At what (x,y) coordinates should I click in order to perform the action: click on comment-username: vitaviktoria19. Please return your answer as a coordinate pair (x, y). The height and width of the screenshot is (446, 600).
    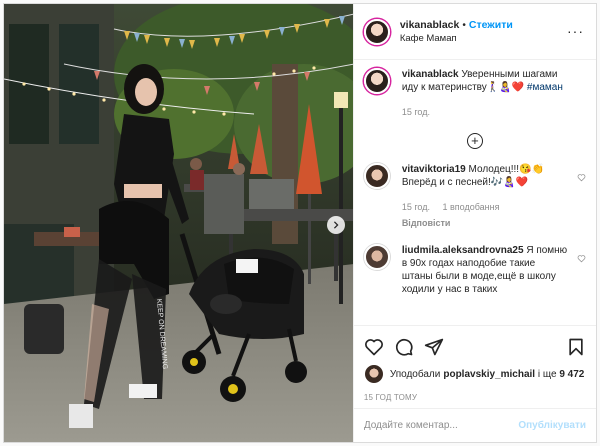
    Looking at the image, I should click on (434, 169).